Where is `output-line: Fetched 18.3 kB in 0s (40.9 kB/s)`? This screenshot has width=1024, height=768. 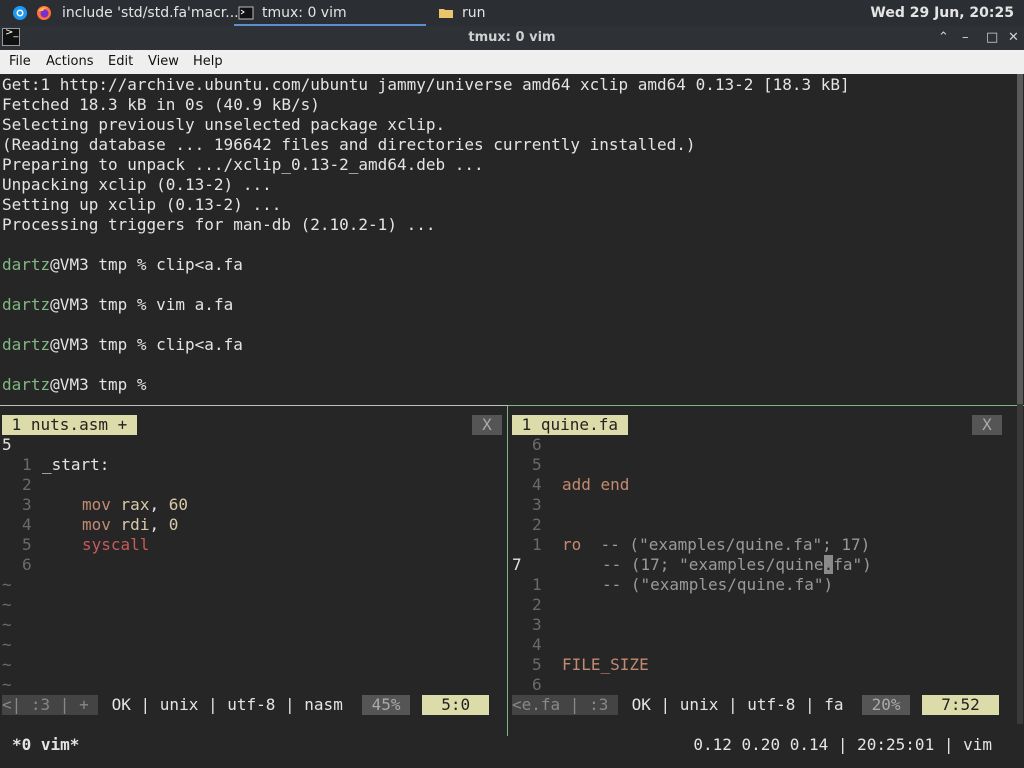
output-line: Fetched 18.3 kB in 0s (40.9 kB/s) is located at coordinates (161, 104).